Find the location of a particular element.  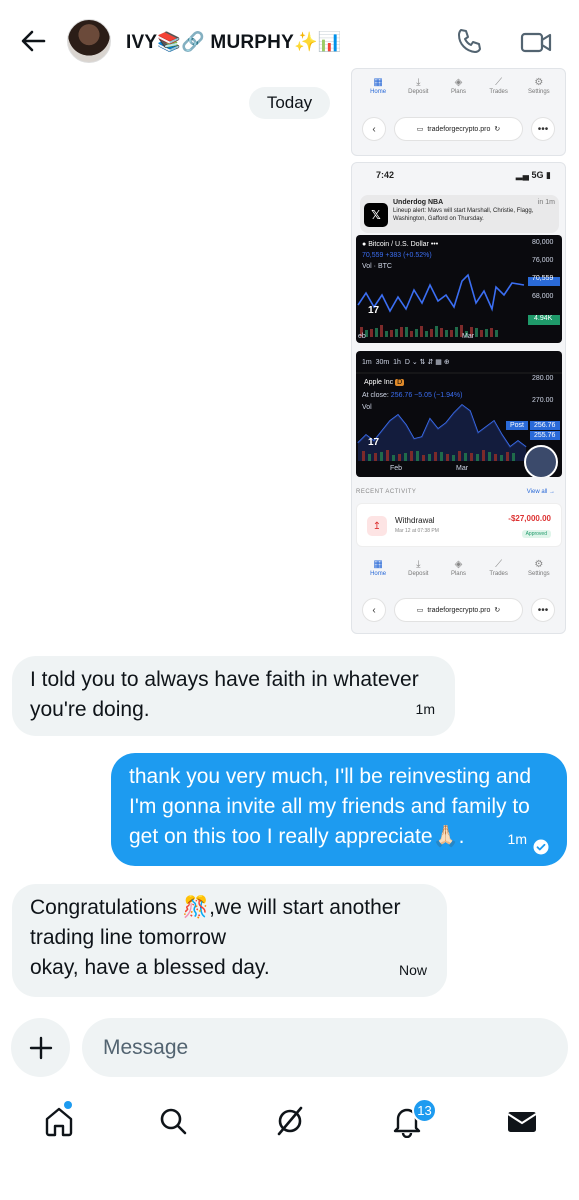

bitcoin-last-price: 70,559 is located at coordinates (543, 278).